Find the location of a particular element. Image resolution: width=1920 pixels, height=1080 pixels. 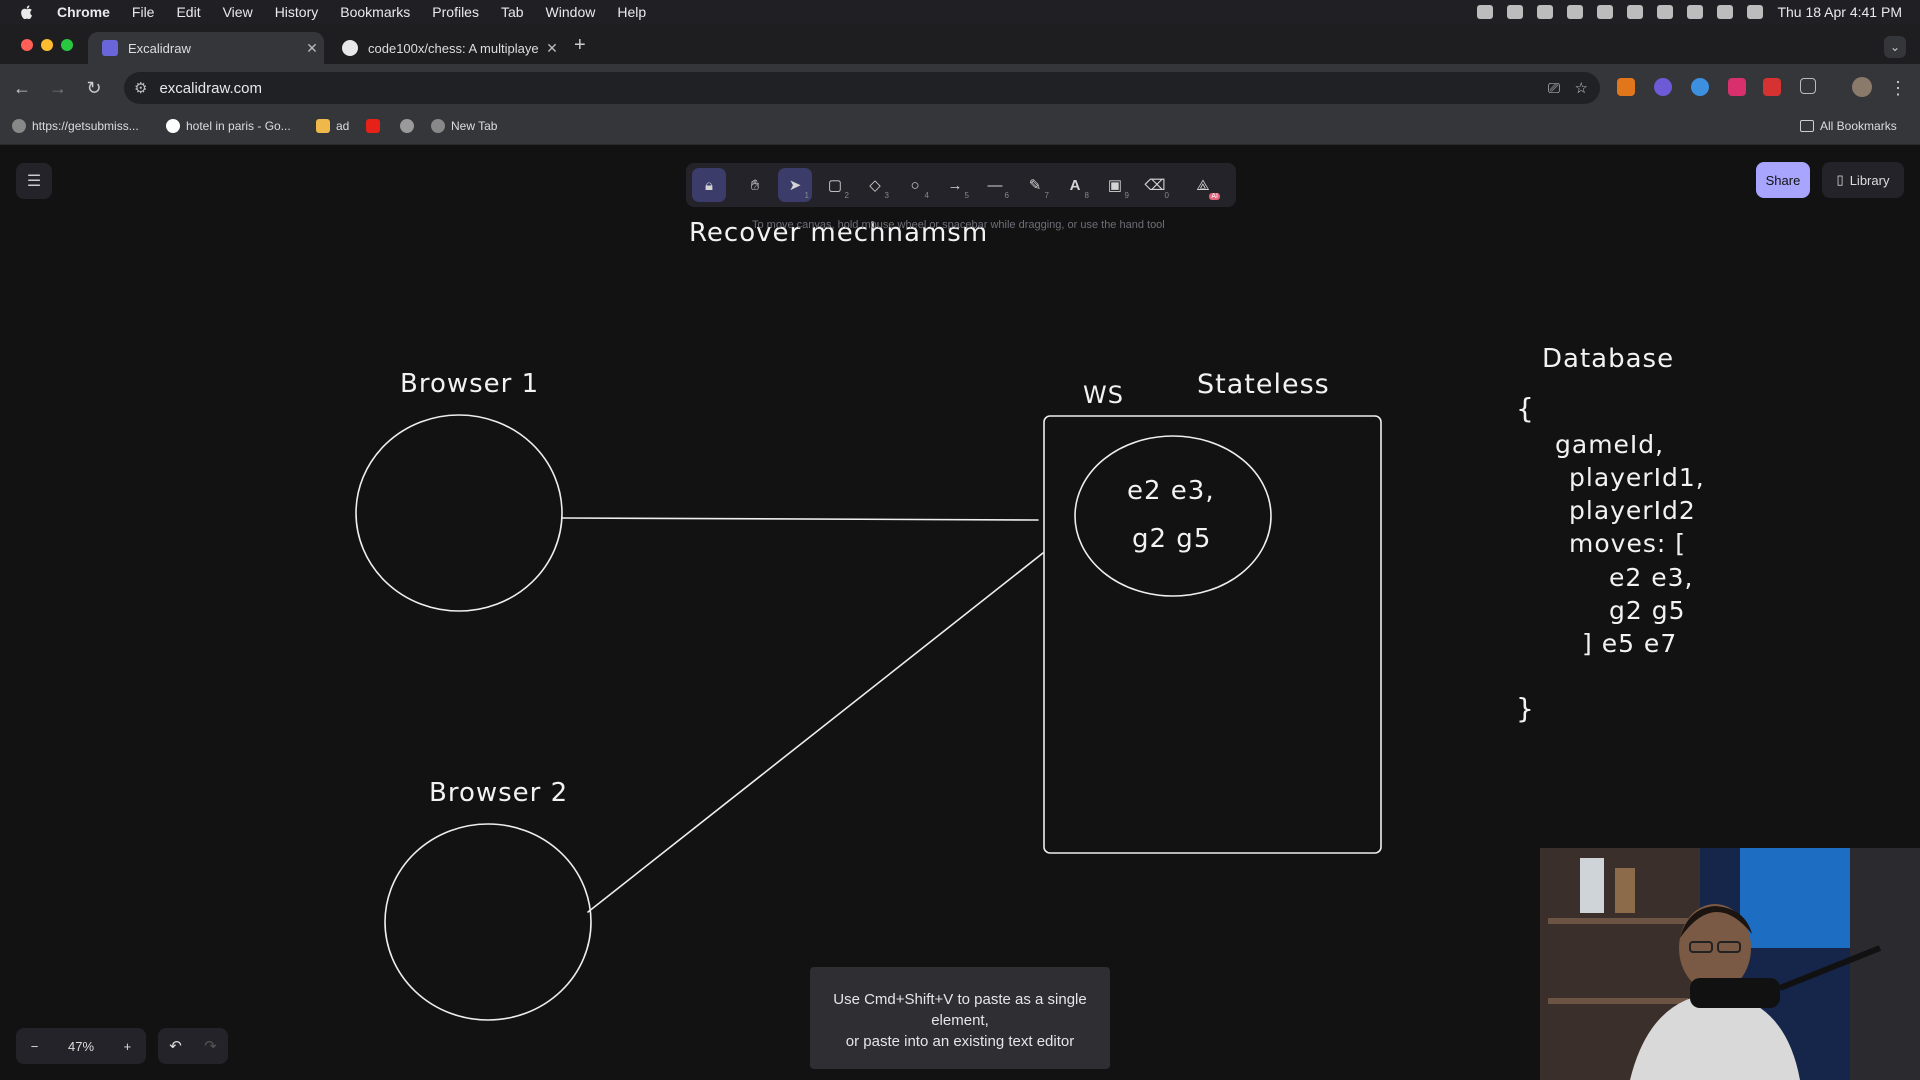

db-line: playerId1, is located at coordinates (1637, 477).